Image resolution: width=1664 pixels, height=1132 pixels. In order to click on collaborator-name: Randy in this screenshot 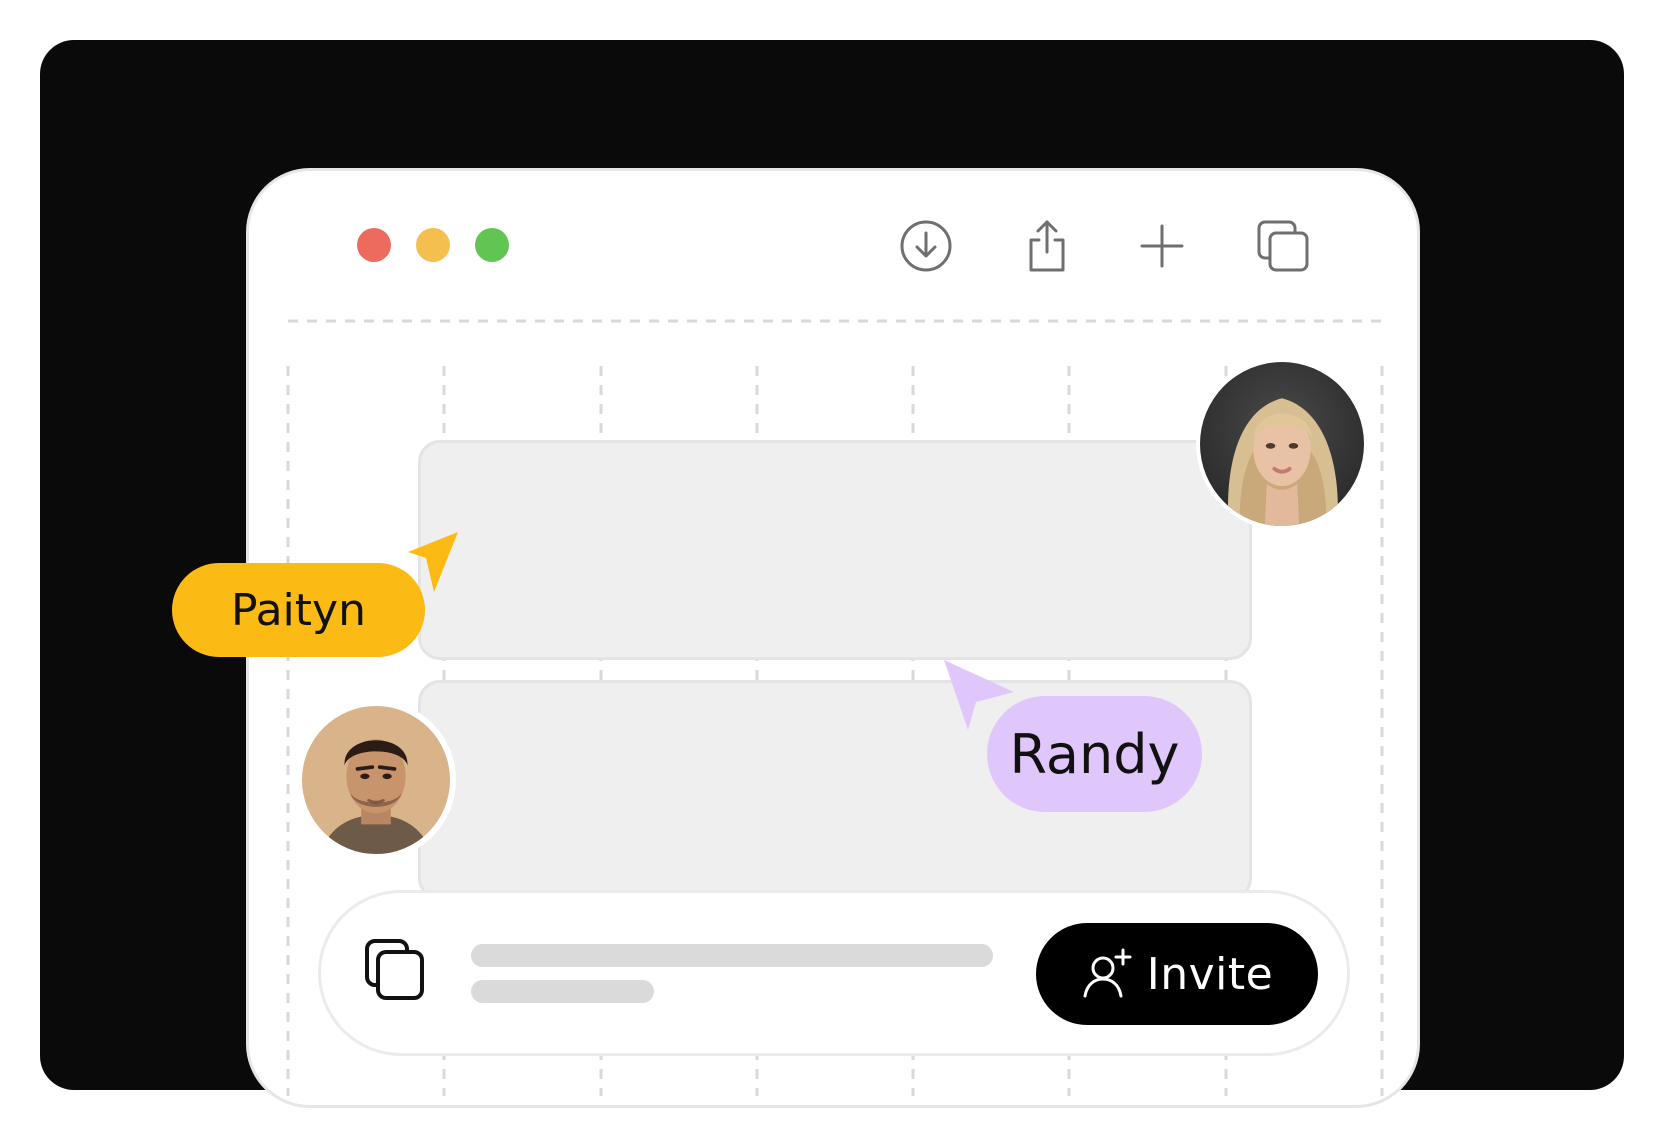, I will do `click(1094, 754)`.